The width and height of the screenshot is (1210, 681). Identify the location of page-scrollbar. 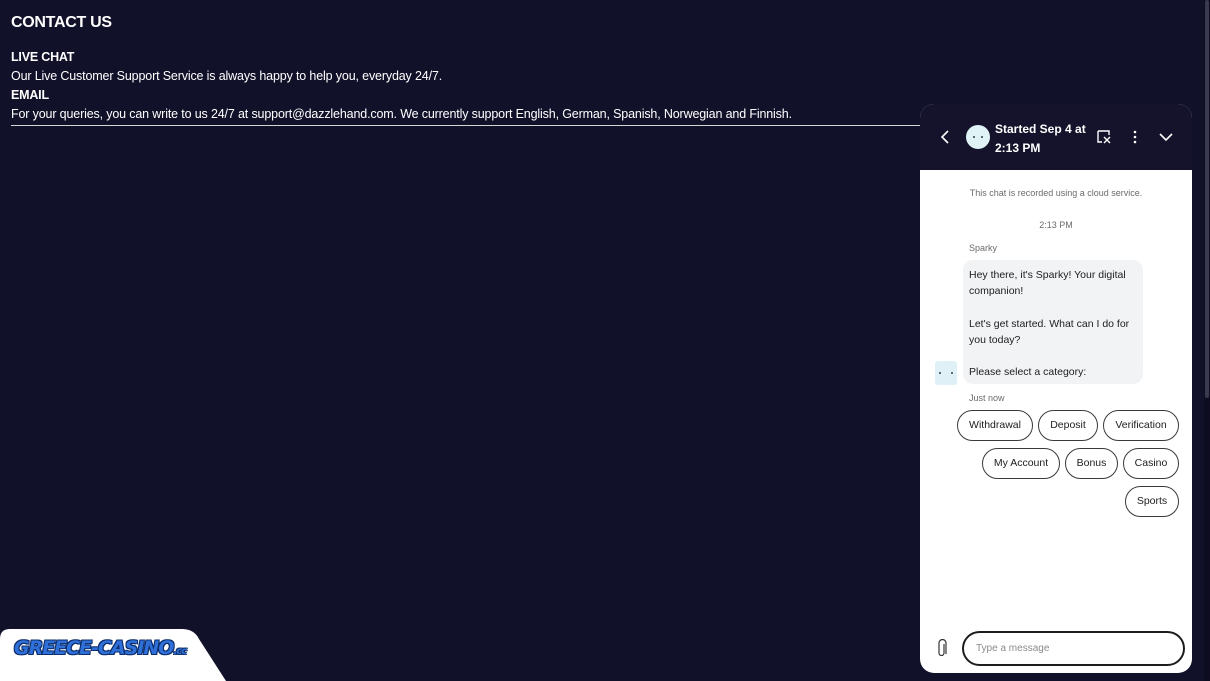
(1207, 340).